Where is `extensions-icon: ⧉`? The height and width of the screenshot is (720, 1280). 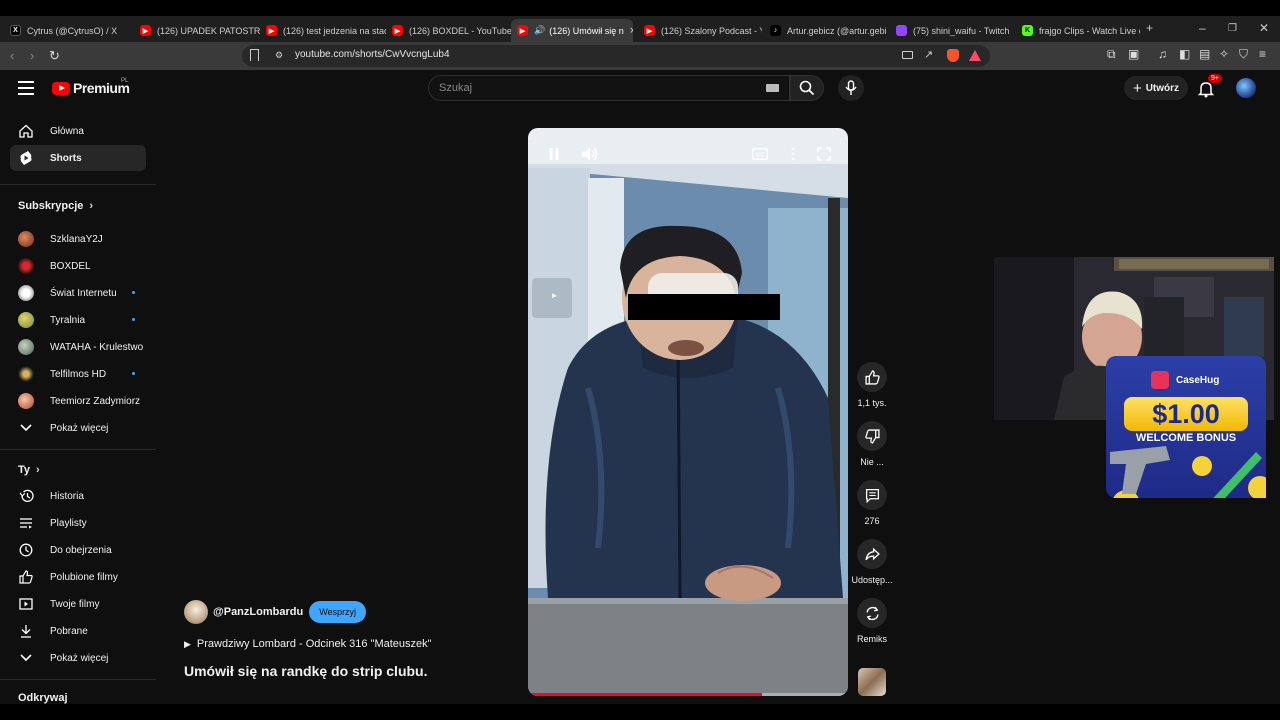
extensions-icon: ⧉ is located at coordinates (1111, 54).